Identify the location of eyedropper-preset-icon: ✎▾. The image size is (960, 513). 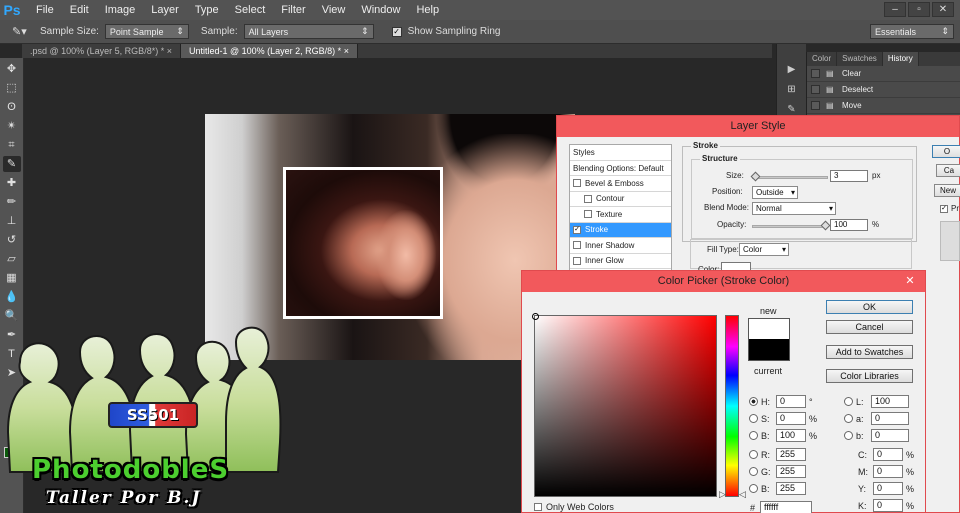
(23, 31).